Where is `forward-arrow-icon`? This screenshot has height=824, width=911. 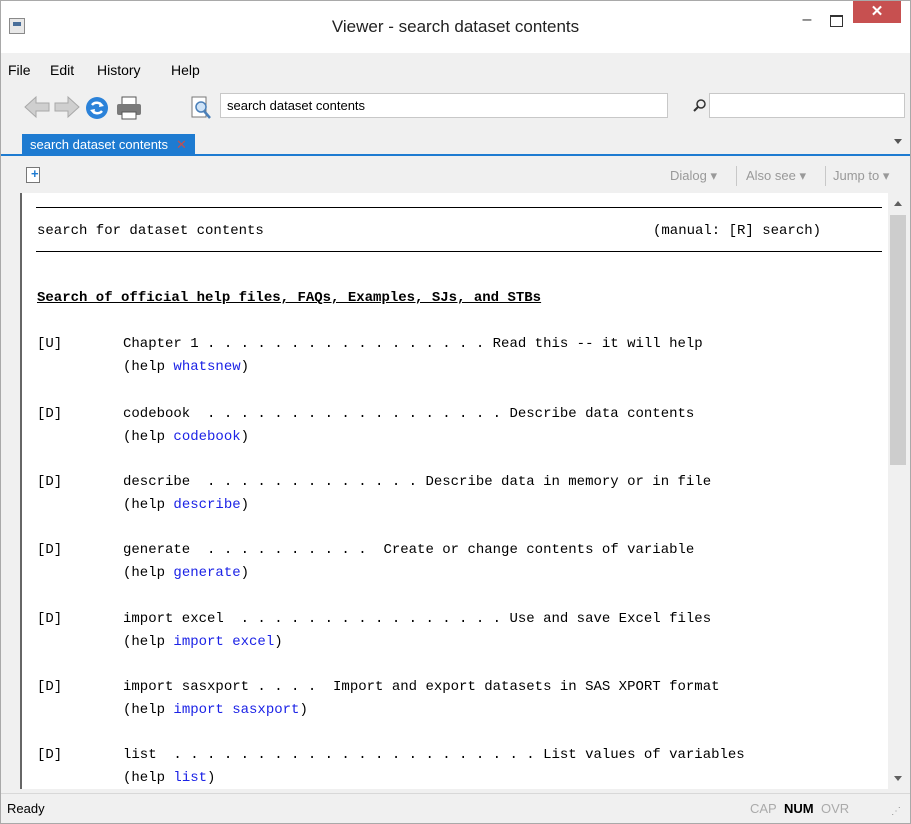 forward-arrow-icon is located at coordinates (67, 108).